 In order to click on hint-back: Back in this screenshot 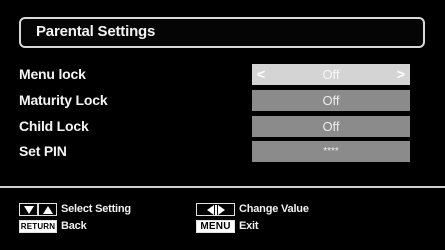, I will do `click(74, 226)`.